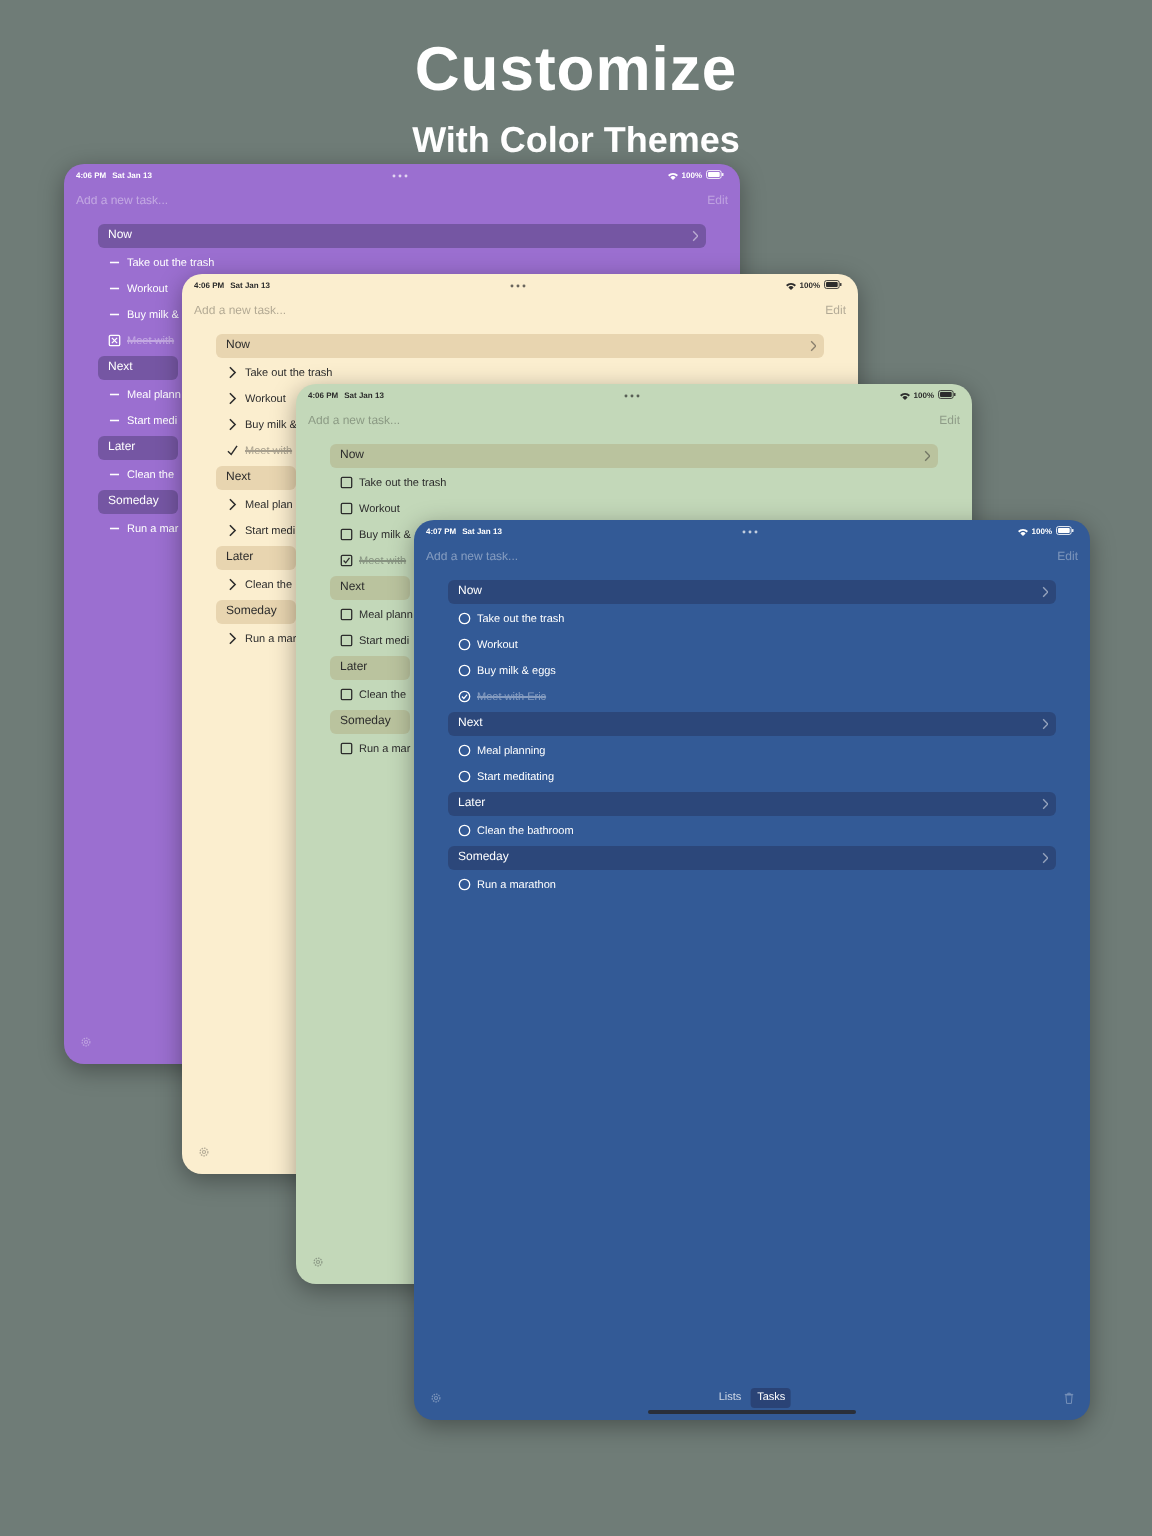  Describe the element at coordinates (346, 561) in the screenshot. I see `checked-checkbox` at that location.